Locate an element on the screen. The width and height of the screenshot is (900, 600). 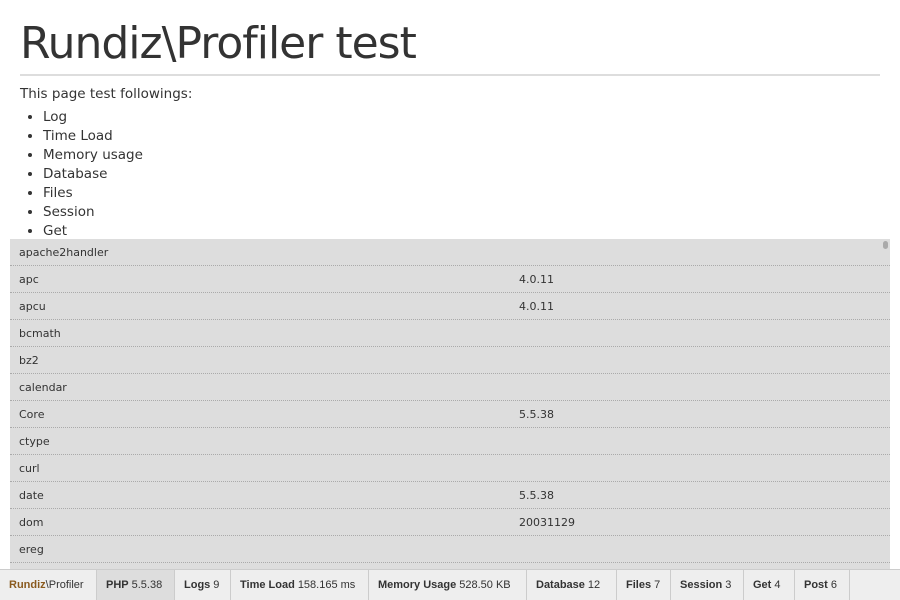
table-row: ctype is located at coordinates (450, 441).